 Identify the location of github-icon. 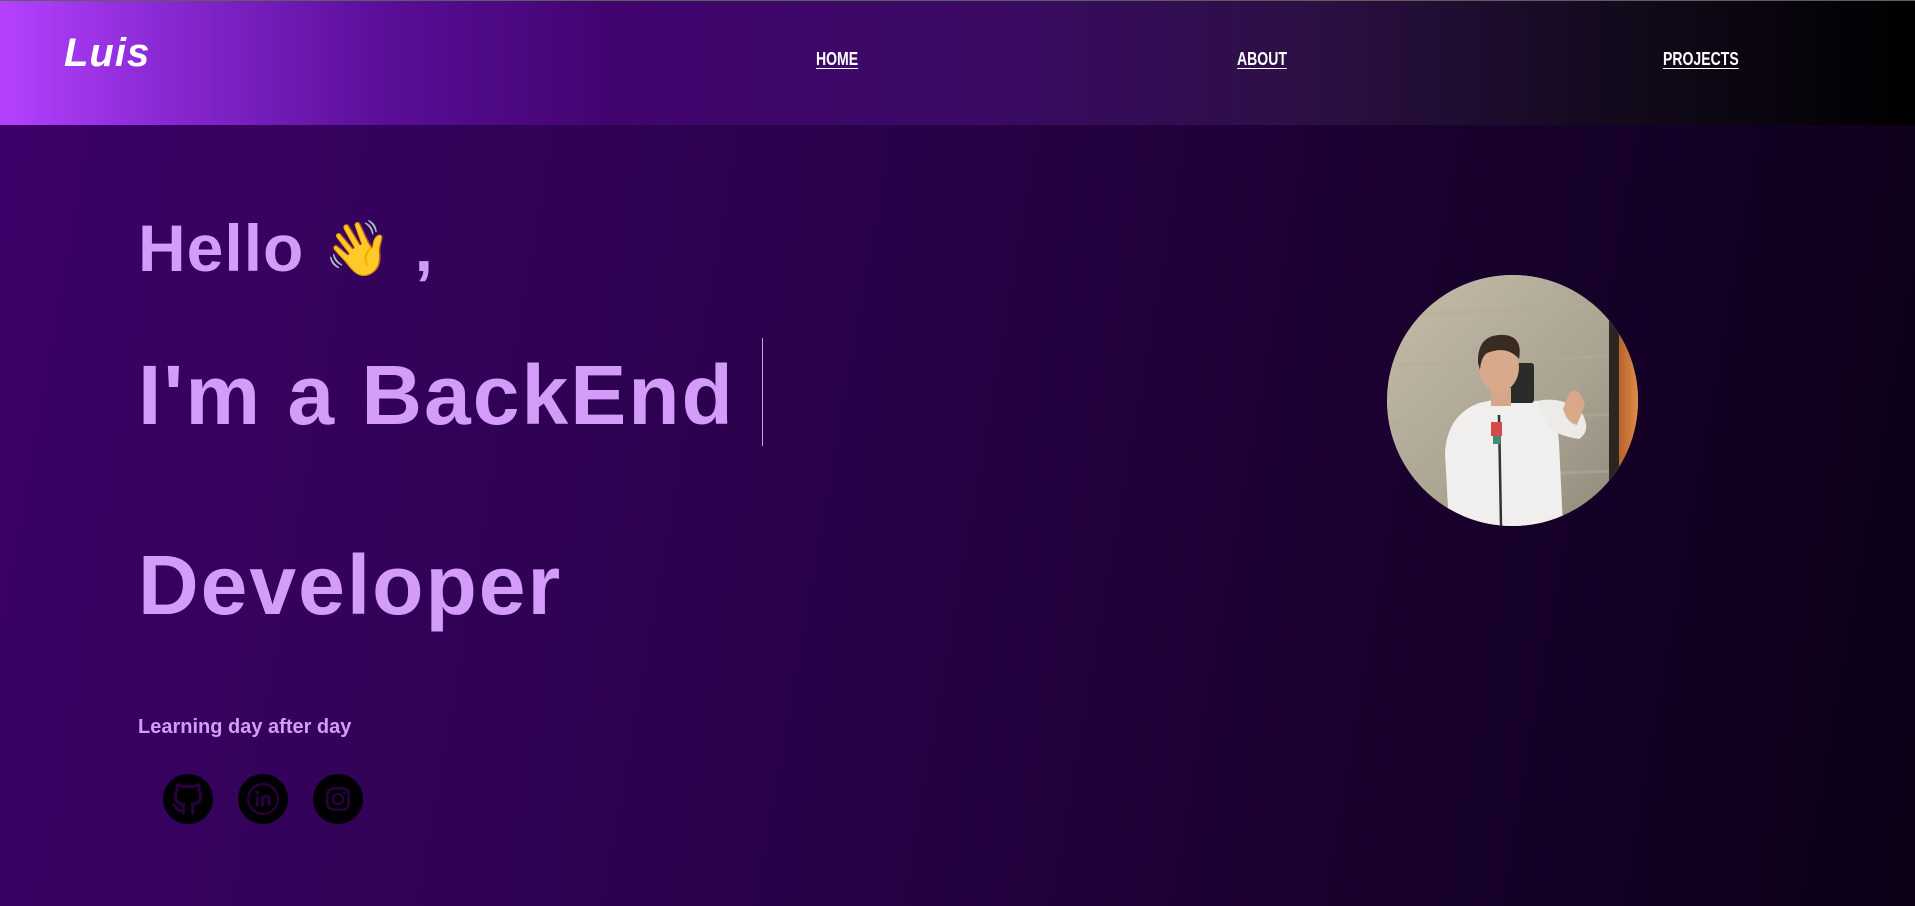
(187, 799).